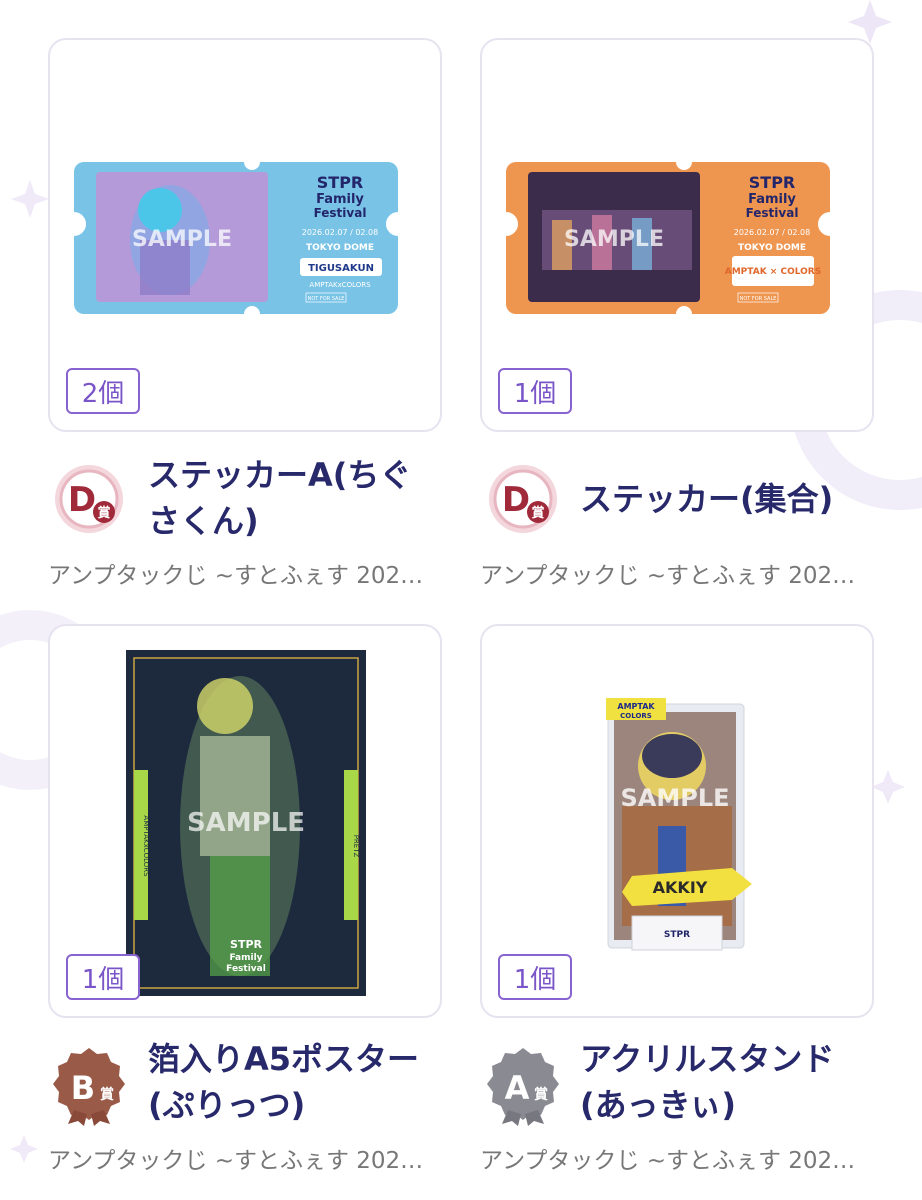 This screenshot has height=1200, width=922. What do you see at coordinates (636, 716) in the screenshot?
I see `svg-text: COLORS` at bounding box center [636, 716].